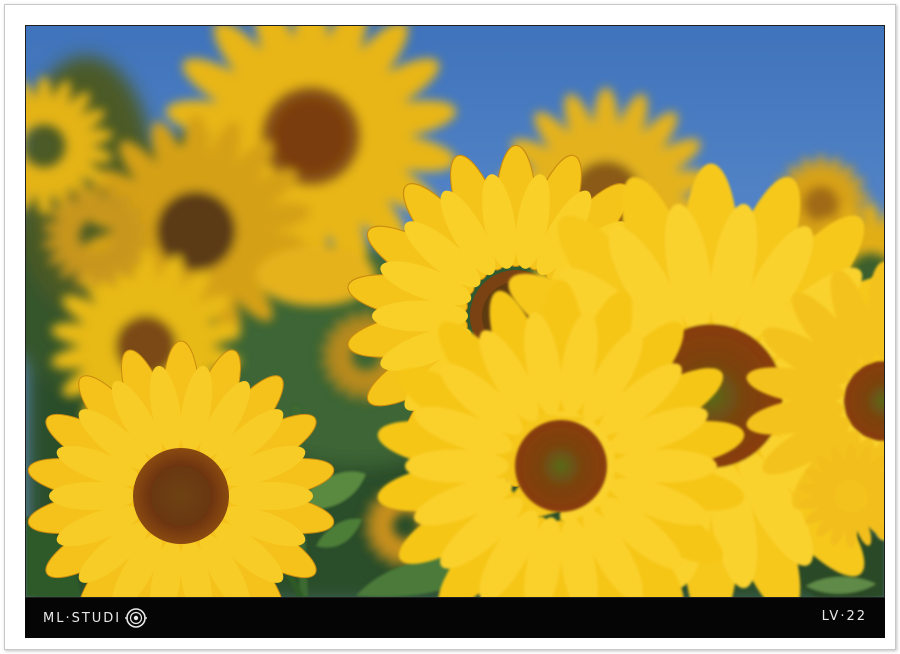 Image resolution: width=900 pixels, height=654 pixels. Describe the element at coordinates (82, 618) in the screenshot. I see `brand-label: ML·STUDI` at that location.